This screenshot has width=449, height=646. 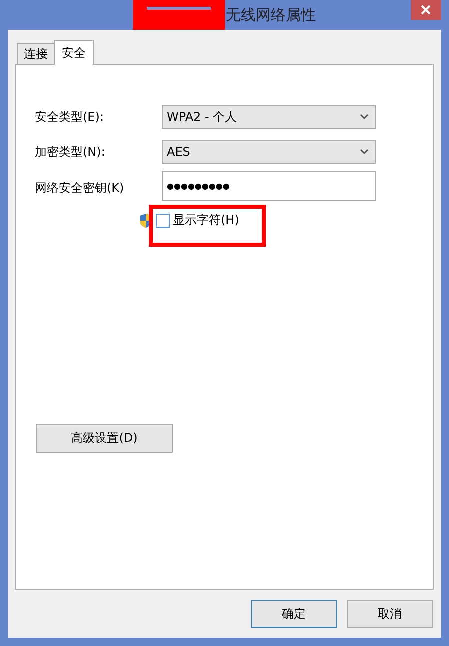 I want to click on close-icon, so click(x=426, y=10).